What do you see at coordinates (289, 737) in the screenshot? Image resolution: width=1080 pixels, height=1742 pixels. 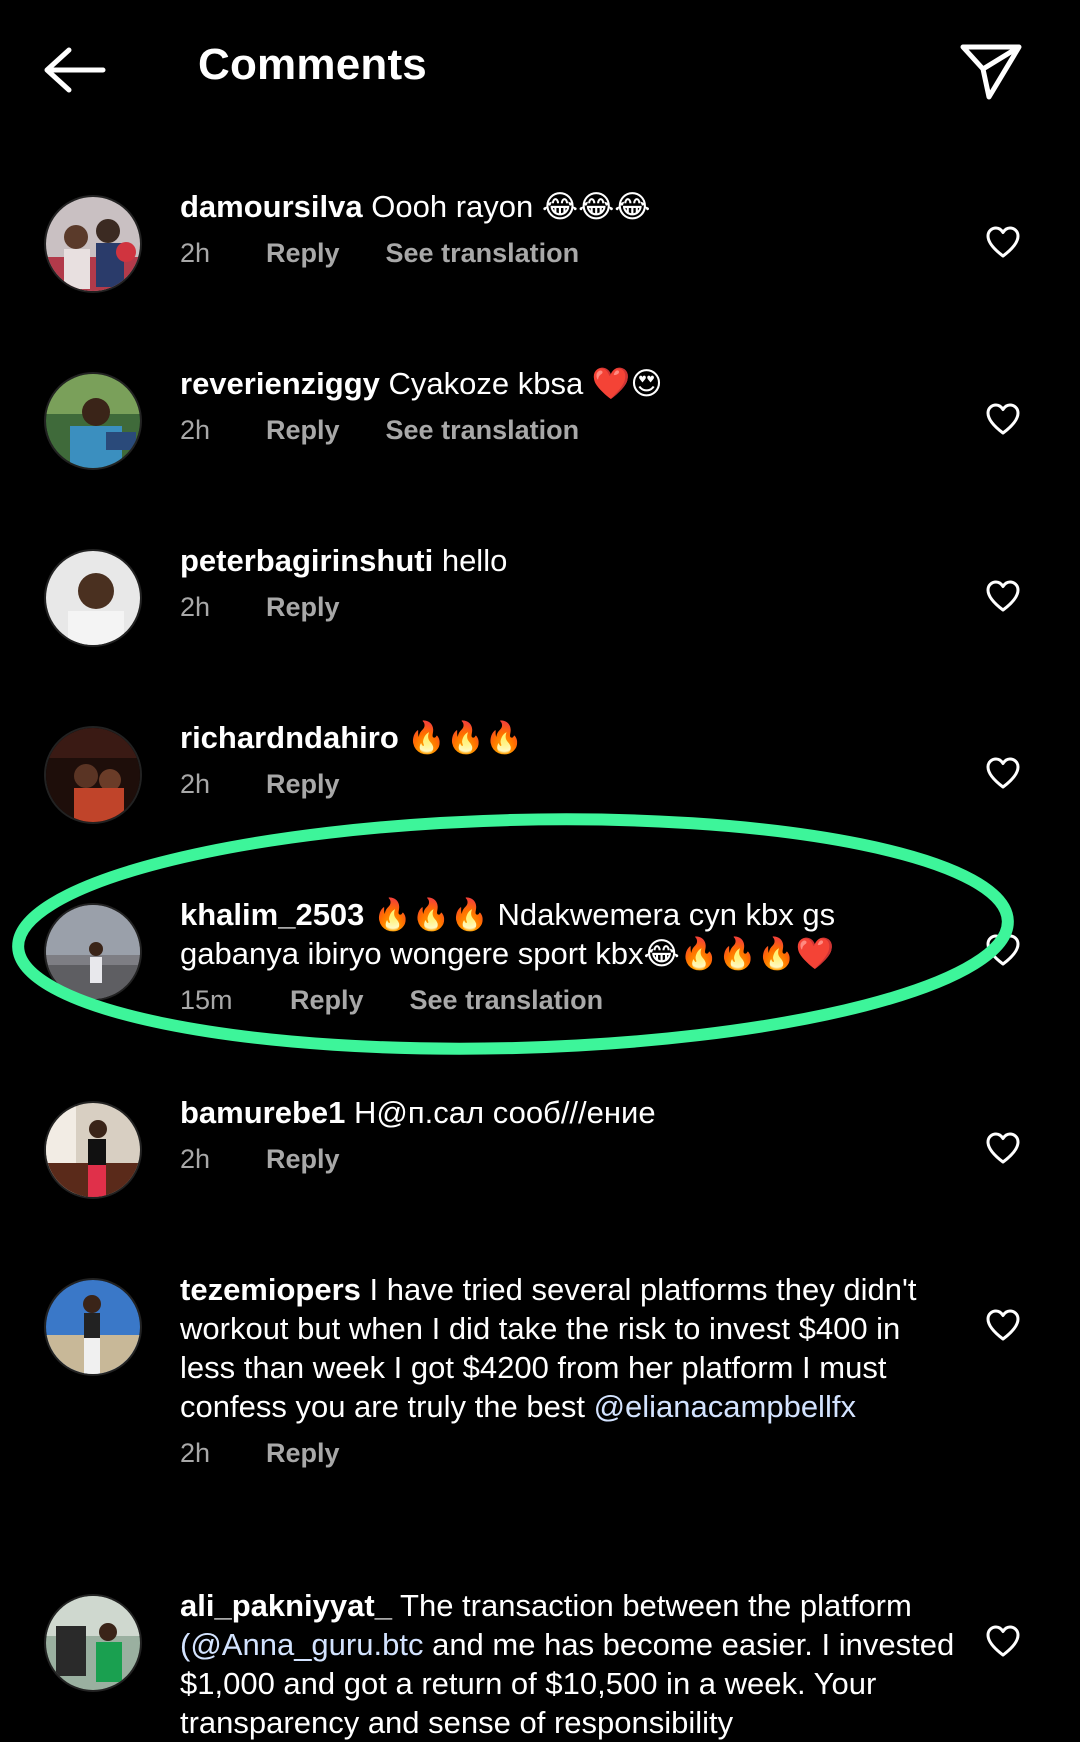 I see `comment-username: richardndahiro` at bounding box center [289, 737].